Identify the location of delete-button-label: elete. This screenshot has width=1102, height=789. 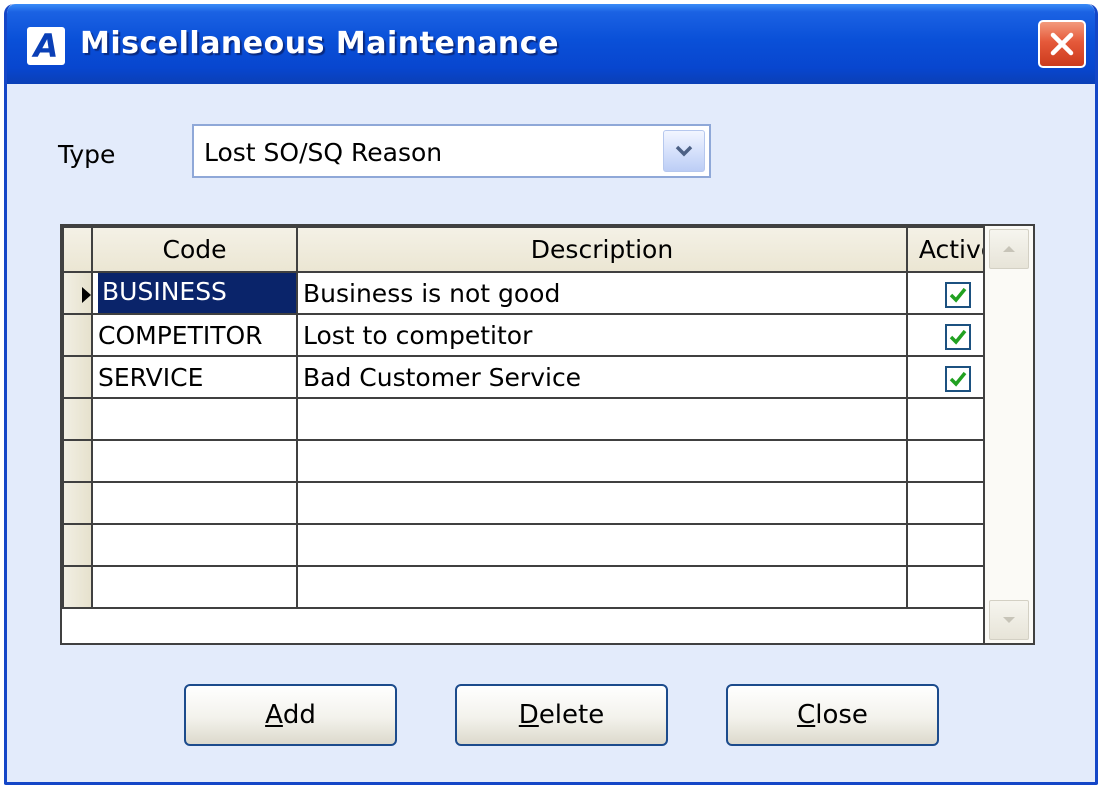
(571, 715).